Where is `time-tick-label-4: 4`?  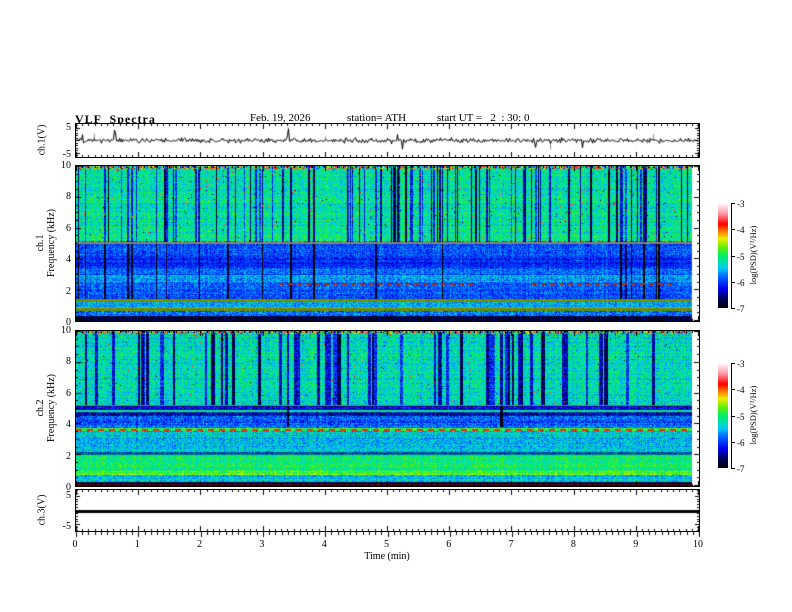 time-tick-label-4: 4 is located at coordinates (324, 544).